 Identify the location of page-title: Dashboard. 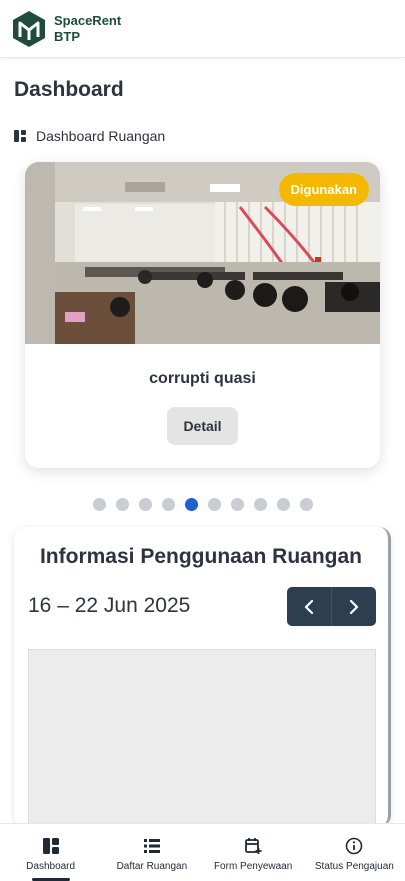
(69, 89).